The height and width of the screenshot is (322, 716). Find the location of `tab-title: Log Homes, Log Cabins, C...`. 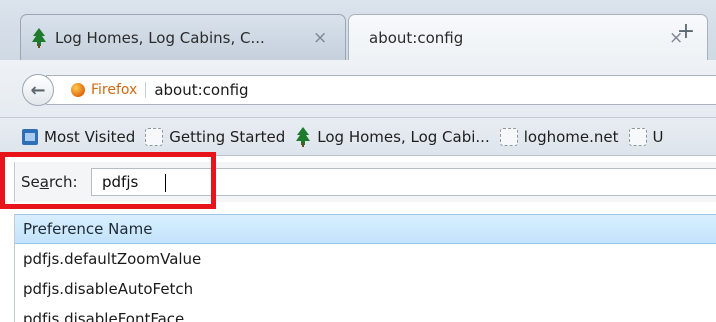

tab-title: Log Homes, Log Cabins, C... is located at coordinates (160, 37).